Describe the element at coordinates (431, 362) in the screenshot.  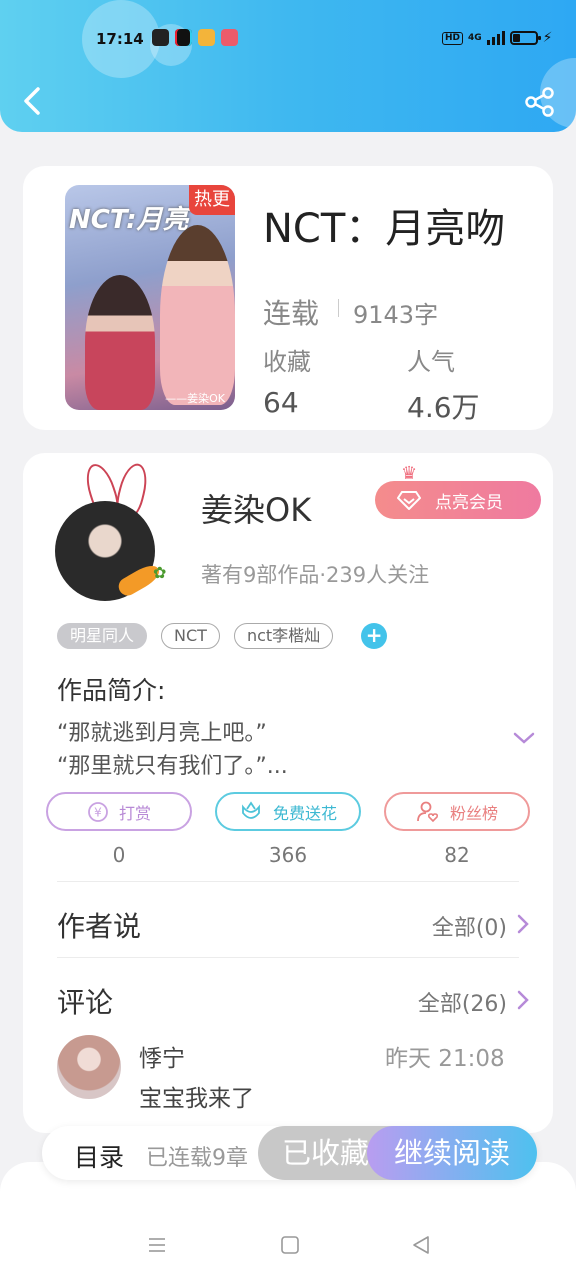
I see `popularity-label: 人气` at that location.